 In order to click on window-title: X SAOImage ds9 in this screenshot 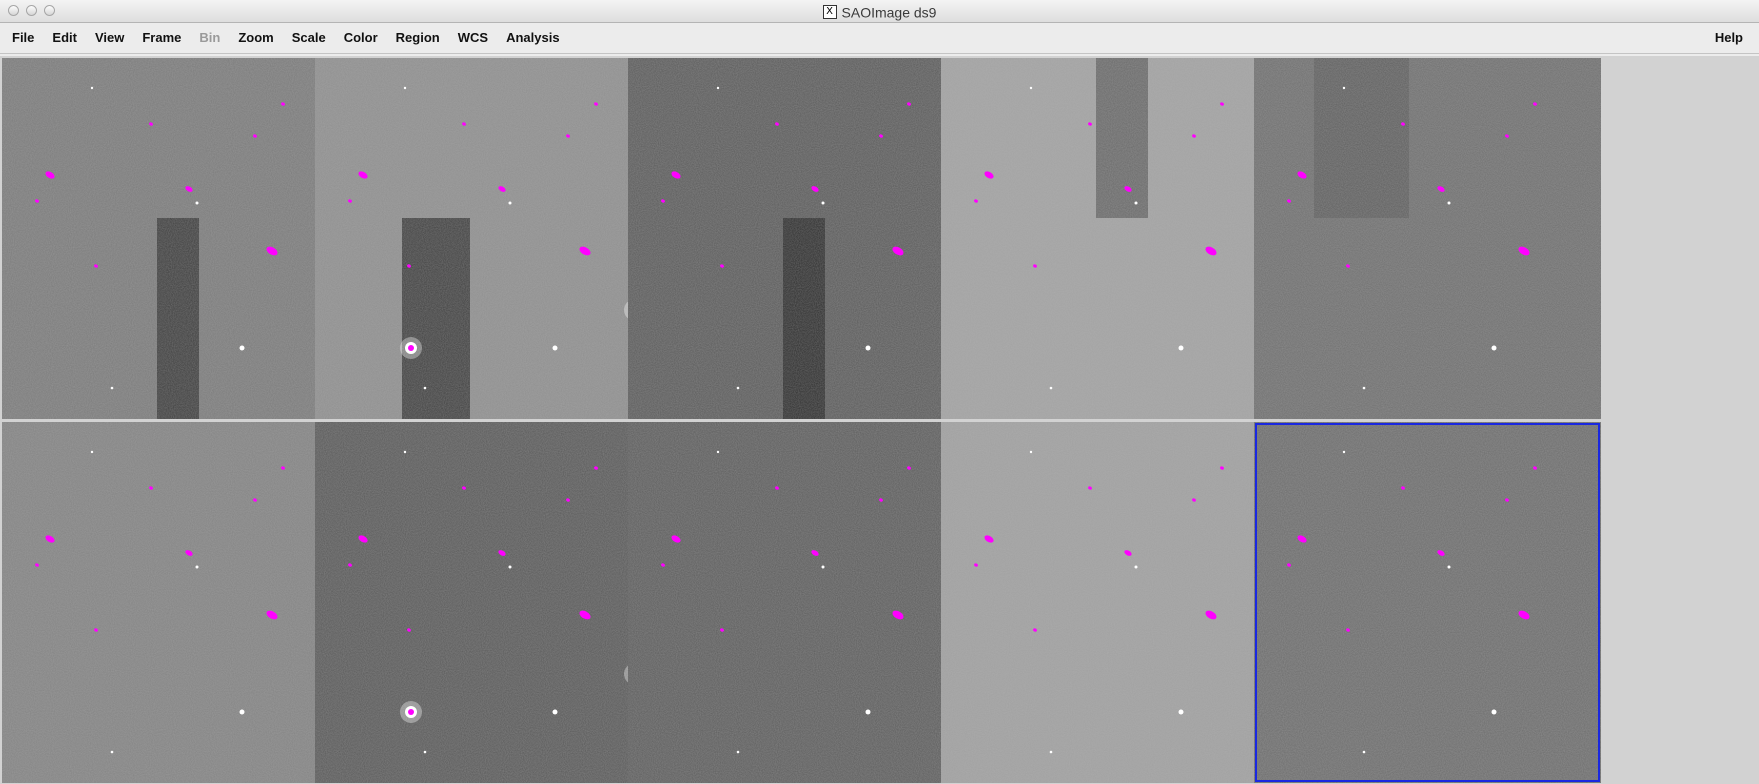, I will do `click(879, 11)`.